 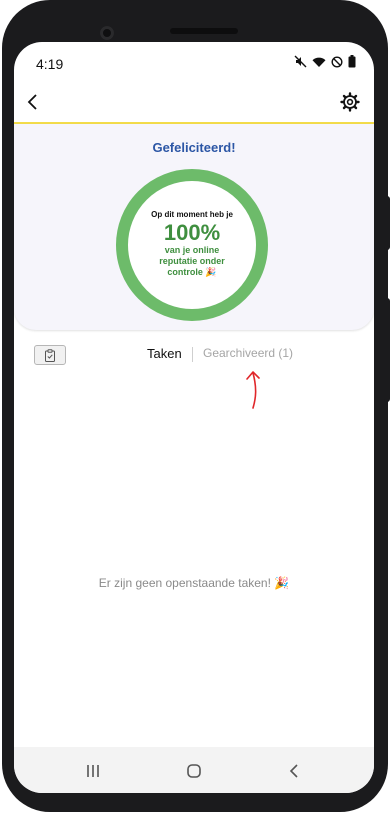 What do you see at coordinates (337, 61) in the screenshot?
I see `do-not-disturb-icon` at bounding box center [337, 61].